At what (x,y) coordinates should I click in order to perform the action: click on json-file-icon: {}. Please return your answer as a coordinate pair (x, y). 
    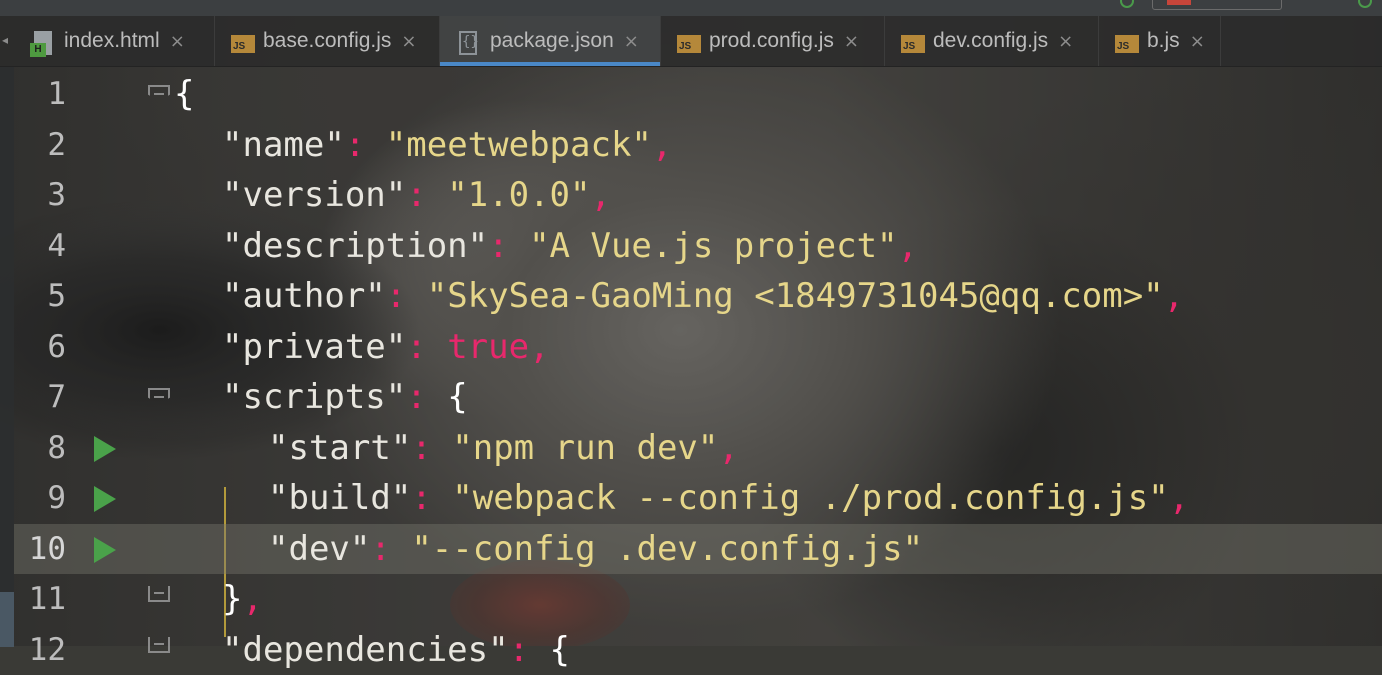
    Looking at the image, I should click on (469, 44).